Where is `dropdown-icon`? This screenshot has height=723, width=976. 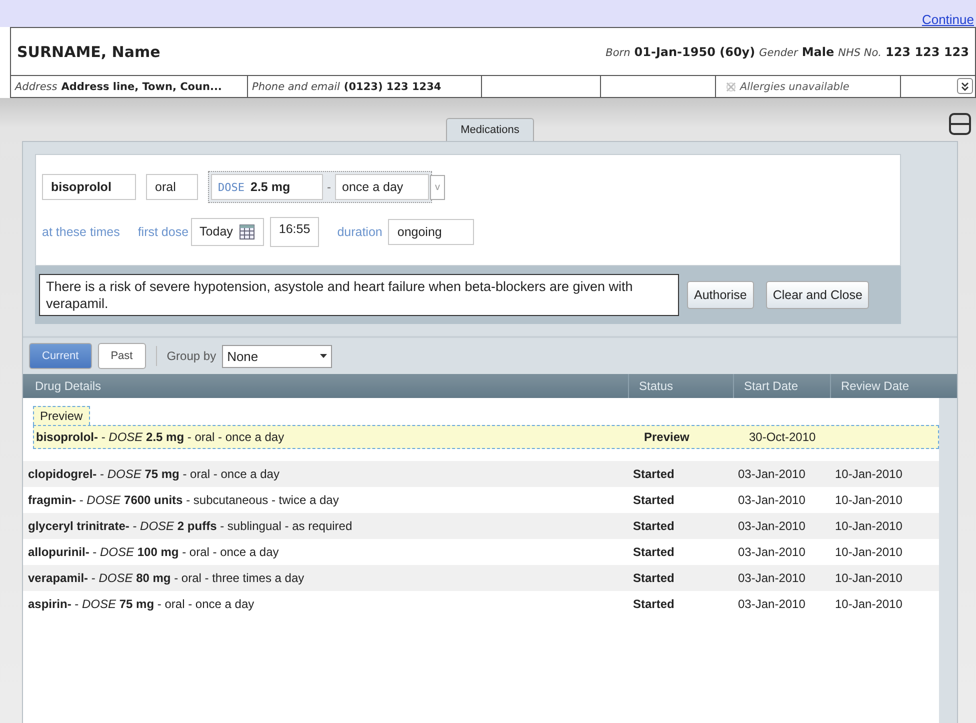 dropdown-icon is located at coordinates (324, 356).